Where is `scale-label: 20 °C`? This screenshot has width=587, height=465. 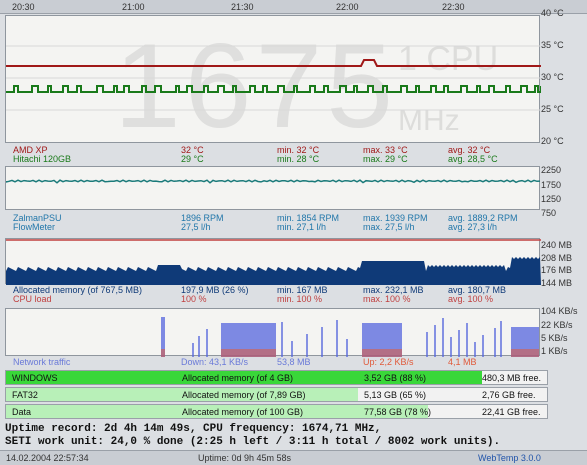
scale-label: 20 °C is located at coordinates (552, 141).